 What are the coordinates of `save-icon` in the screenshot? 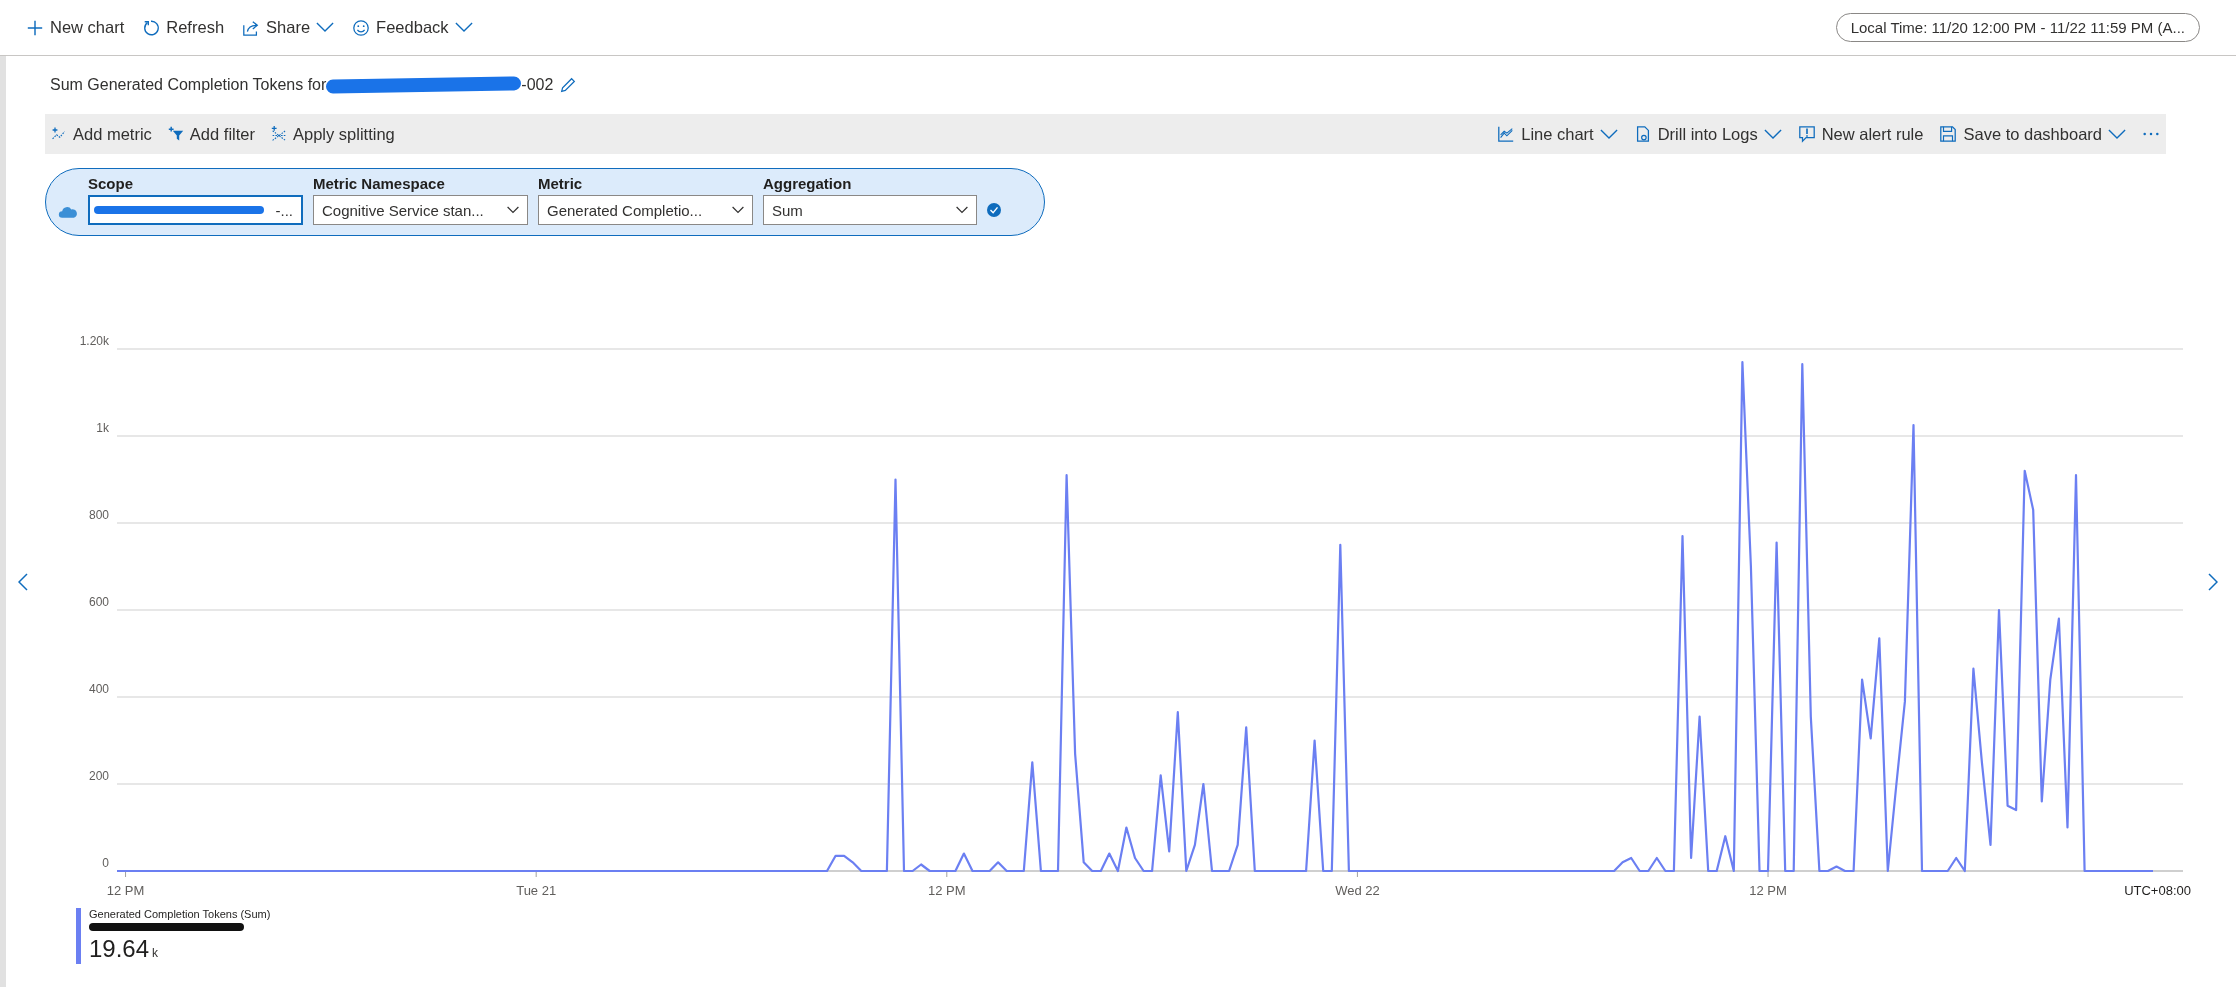 It's located at (1948, 134).